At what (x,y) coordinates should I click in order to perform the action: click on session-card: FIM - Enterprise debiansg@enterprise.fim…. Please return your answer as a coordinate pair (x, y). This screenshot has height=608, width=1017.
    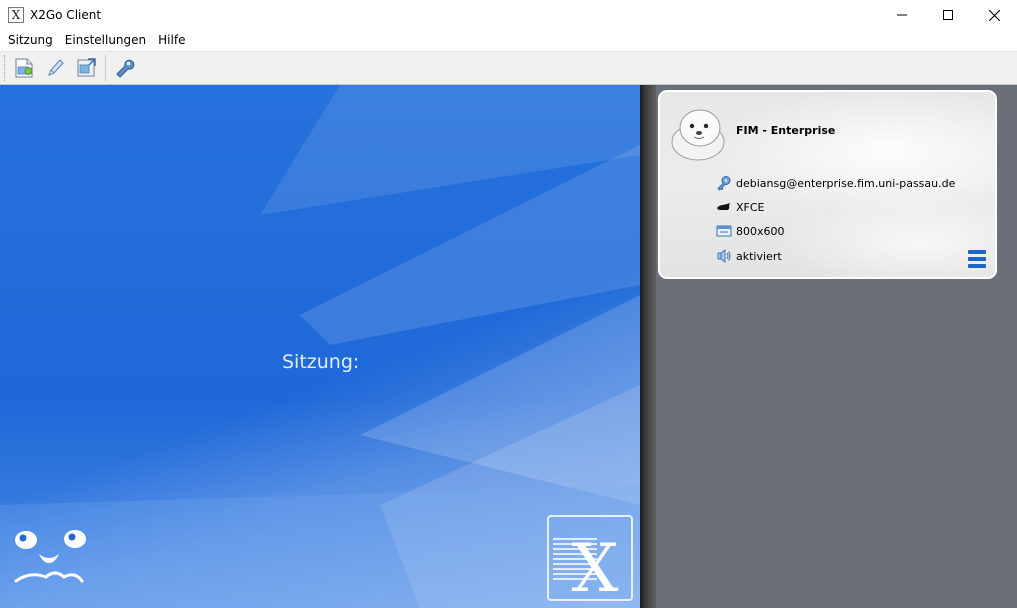
    Looking at the image, I should click on (827, 184).